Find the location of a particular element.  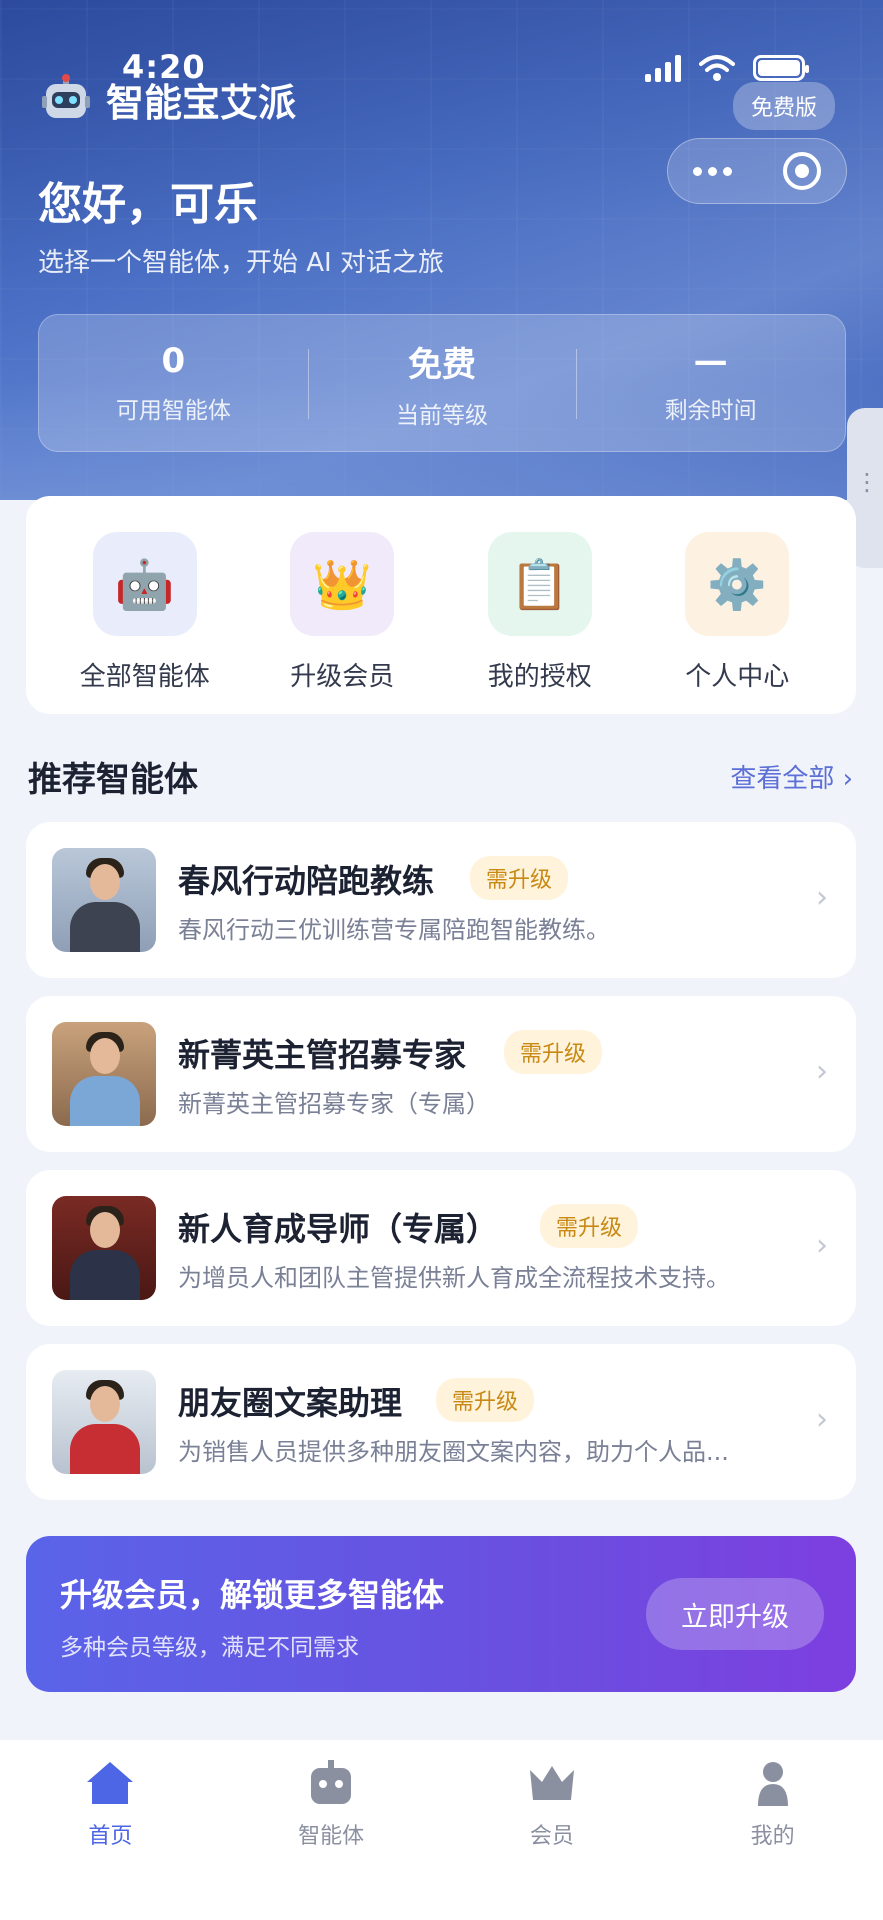

wifi-icon is located at coordinates (717, 68).